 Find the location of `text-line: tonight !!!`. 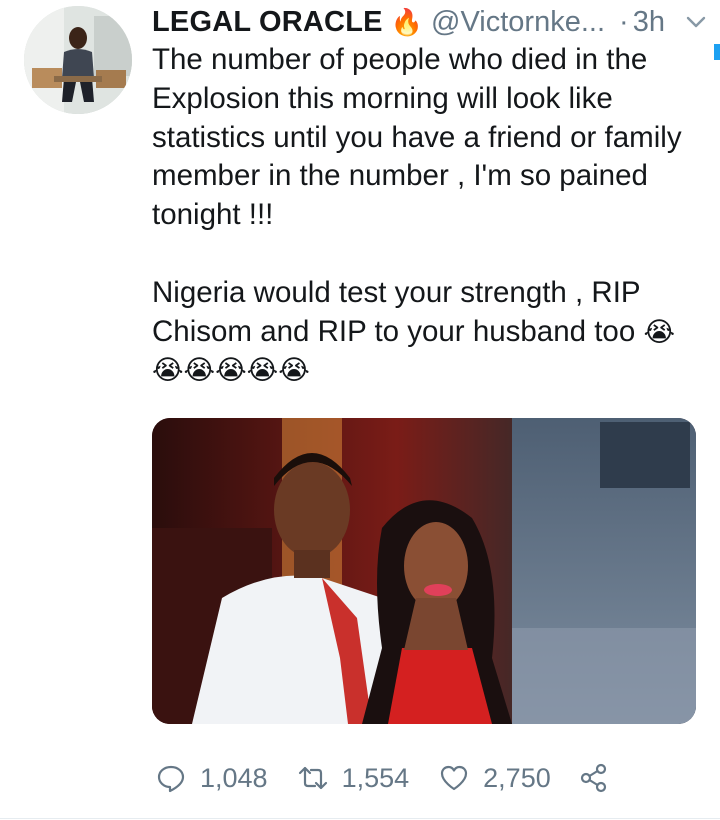

text-line: tonight !!! is located at coordinates (213, 215).